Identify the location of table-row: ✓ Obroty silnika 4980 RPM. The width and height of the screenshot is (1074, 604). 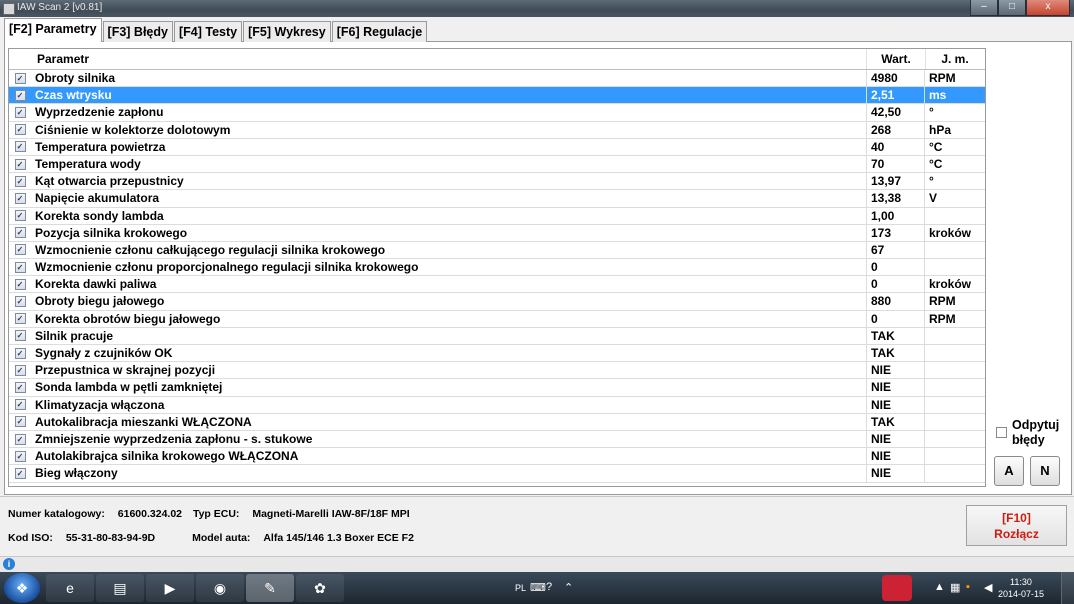
(497, 79).